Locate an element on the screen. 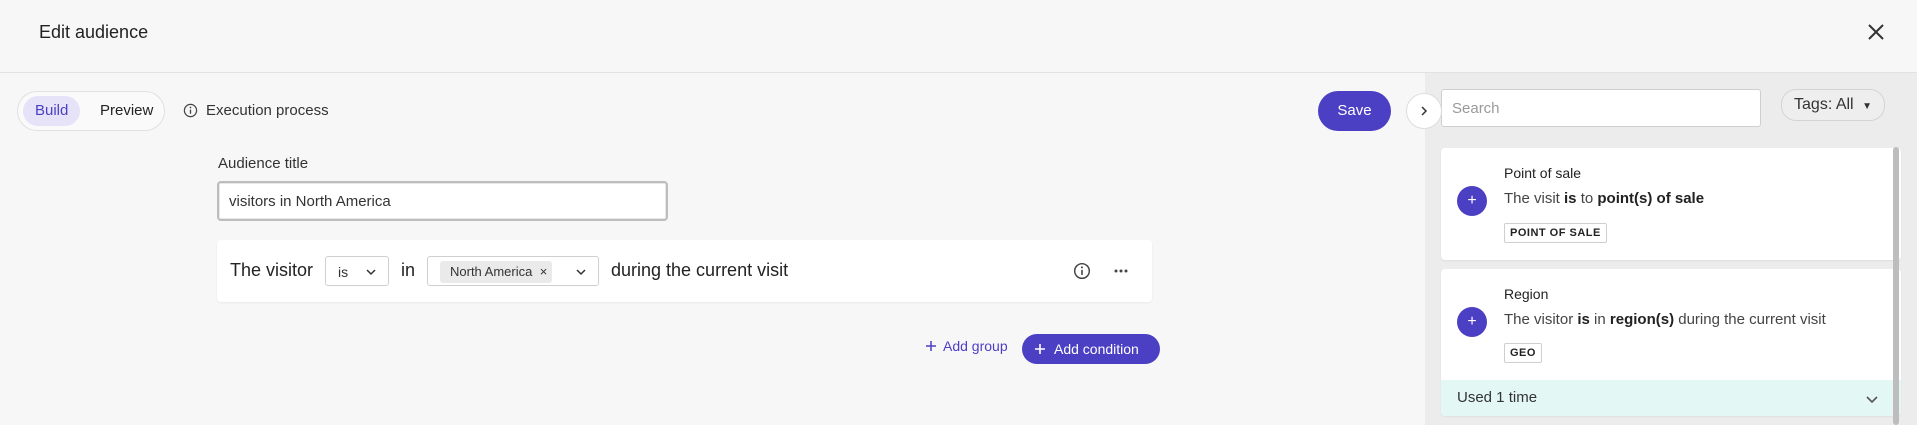  save-button: Save is located at coordinates (1354, 111).